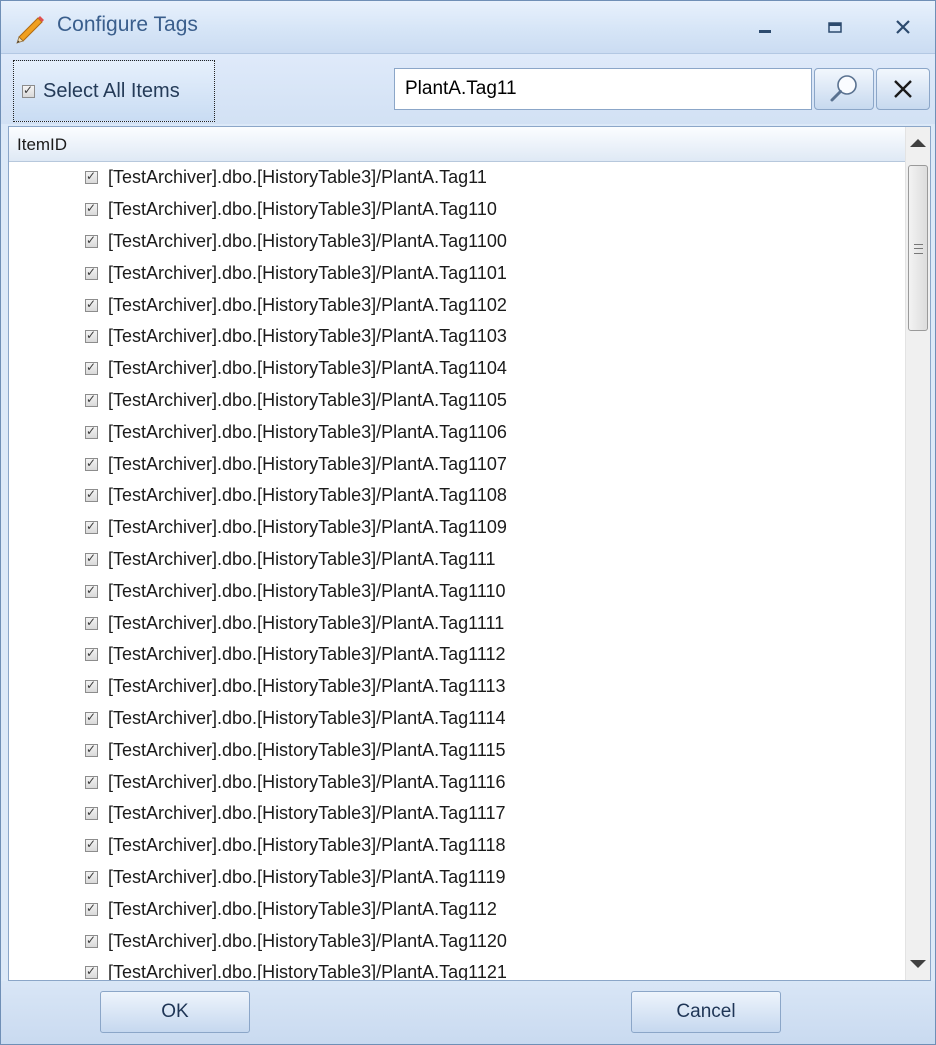  What do you see at coordinates (127, 24) in the screenshot?
I see `window-title: Configure Tags` at bounding box center [127, 24].